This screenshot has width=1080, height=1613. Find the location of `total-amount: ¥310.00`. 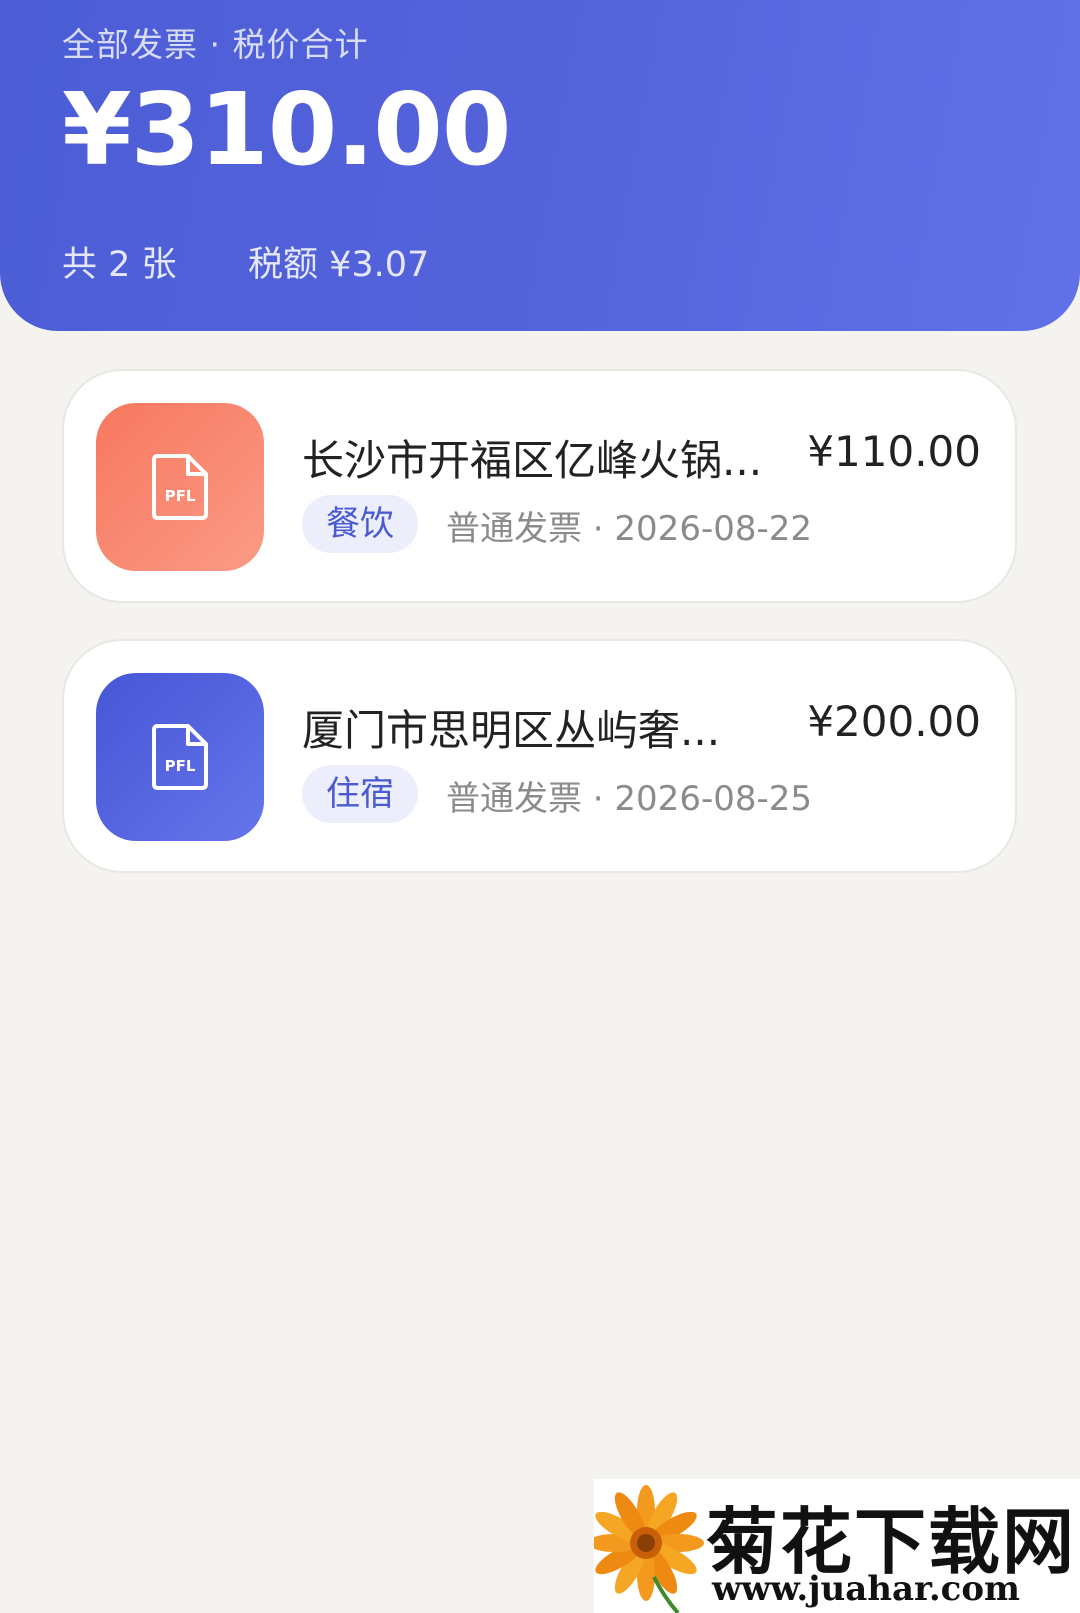

total-amount: ¥310.00 is located at coordinates (286, 129).